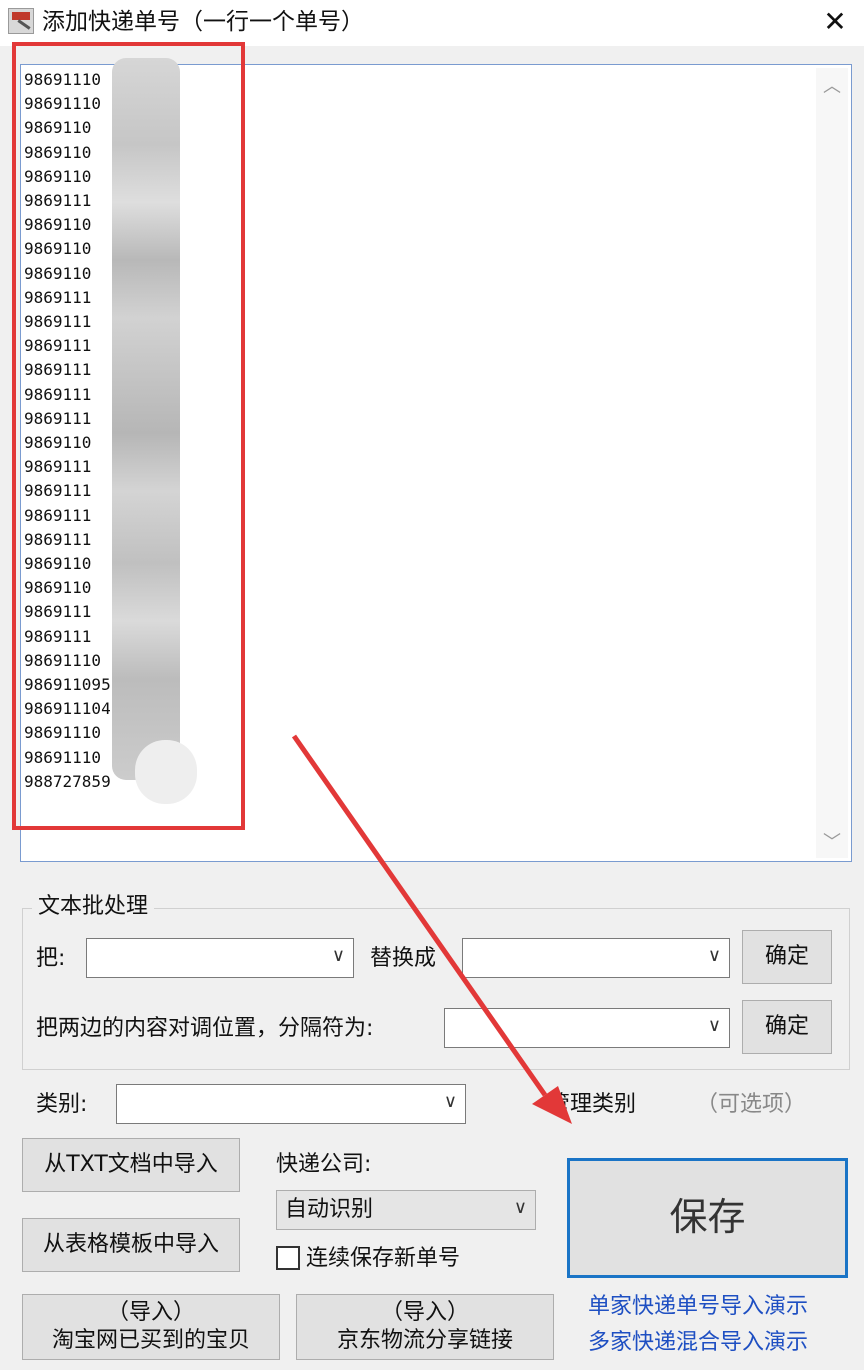 The width and height of the screenshot is (864, 1370). What do you see at coordinates (552, 1105) in the screenshot?
I see `red-arrow-head` at bounding box center [552, 1105].